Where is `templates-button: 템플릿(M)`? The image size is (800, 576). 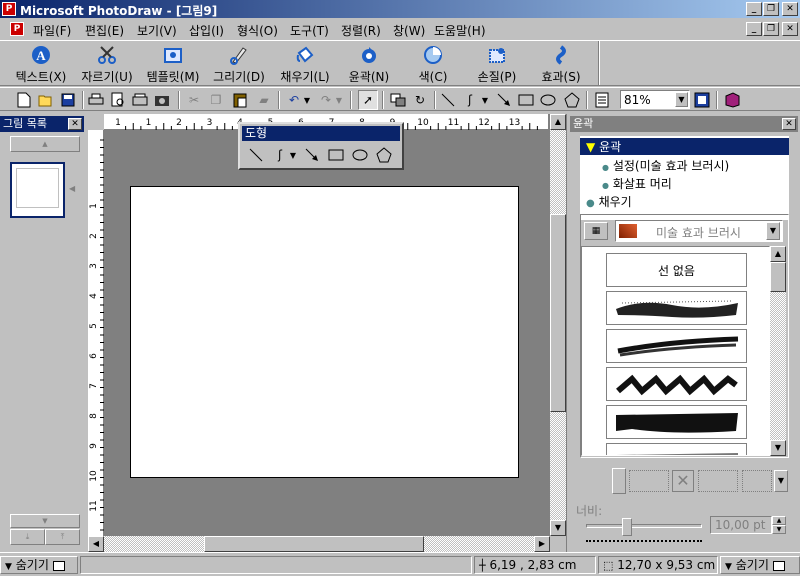
templates-button: 템플릿(M) is located at coordinates (173, 64).